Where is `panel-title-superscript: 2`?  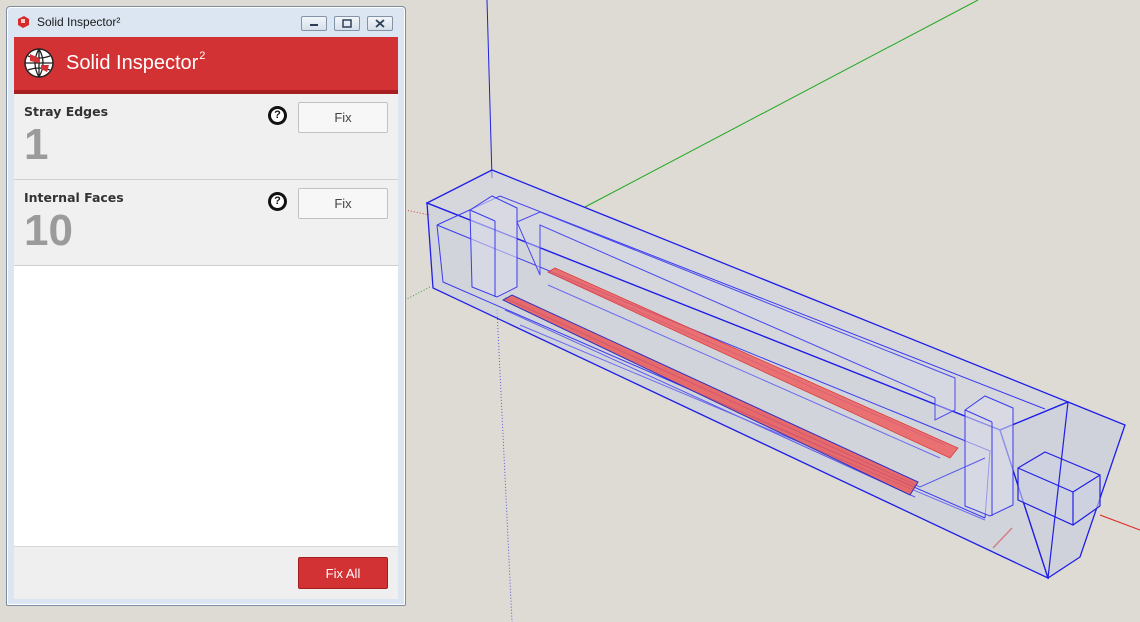
panel-title-superscript: 2 is located at coordinates (202, 56).